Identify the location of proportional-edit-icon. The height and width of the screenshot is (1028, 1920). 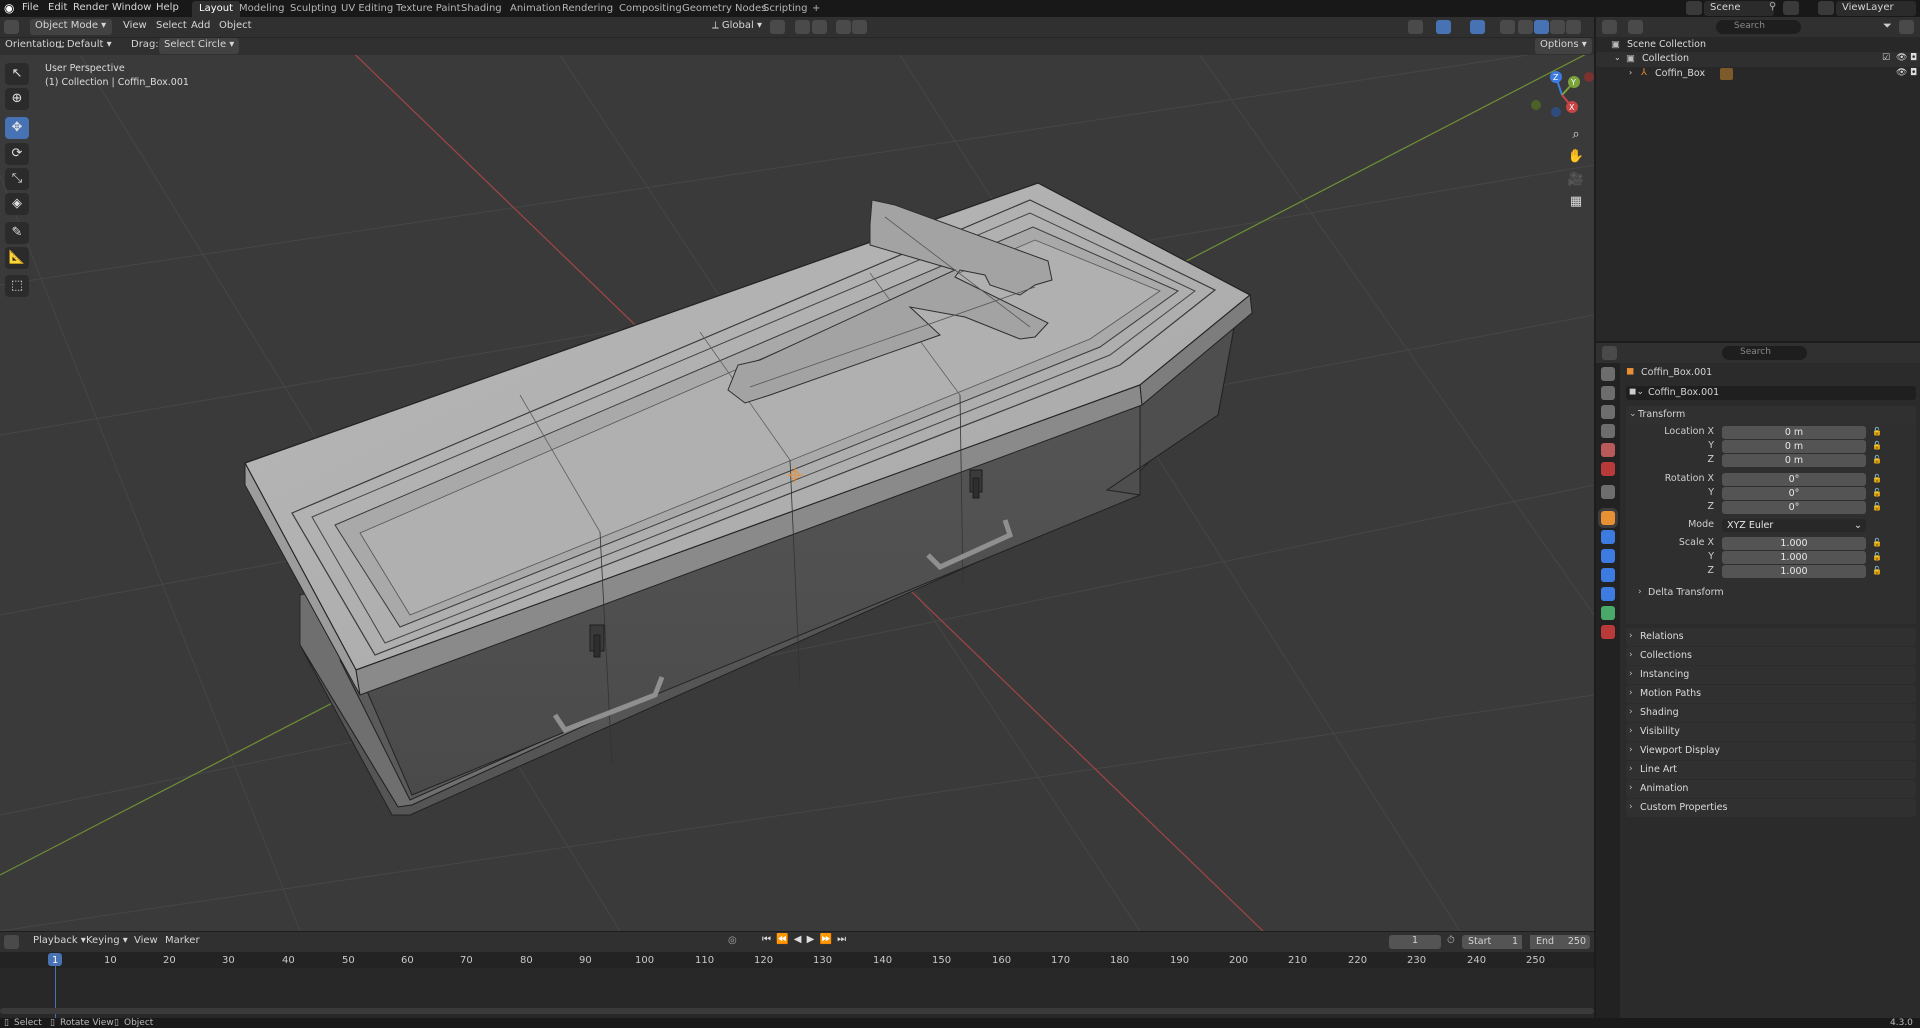
(843, 27).